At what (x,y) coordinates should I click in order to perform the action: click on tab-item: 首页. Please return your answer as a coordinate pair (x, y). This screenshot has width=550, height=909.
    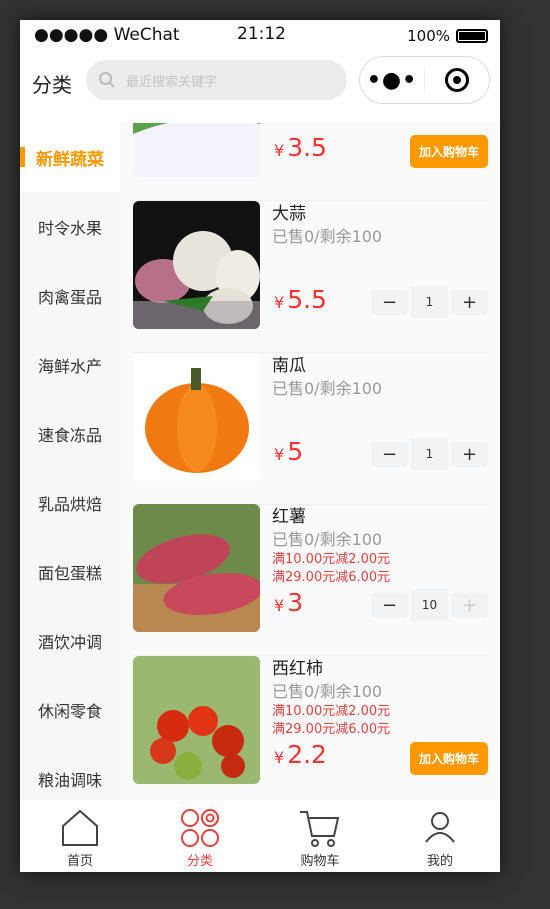
    Looking at the image, I should click on (80, 836).